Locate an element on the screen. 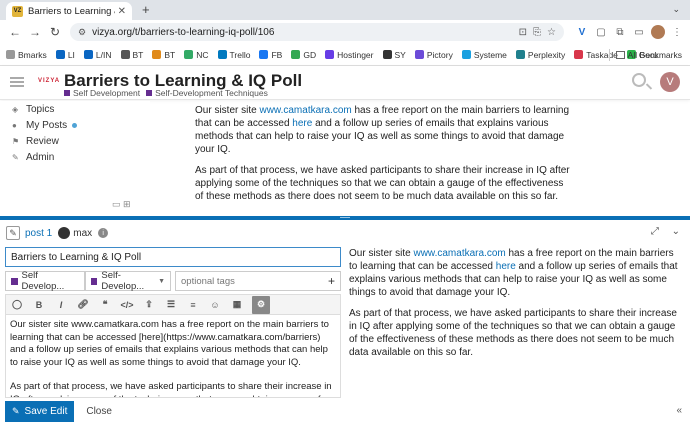 The height and width of the screenshot is (431, 690). editor-toolbar: ◯ B I 🔗︎ ❝ </> ⇪ ☰ ≡ ☺ ▦ ⚙ is located at coordinates (173, 304).